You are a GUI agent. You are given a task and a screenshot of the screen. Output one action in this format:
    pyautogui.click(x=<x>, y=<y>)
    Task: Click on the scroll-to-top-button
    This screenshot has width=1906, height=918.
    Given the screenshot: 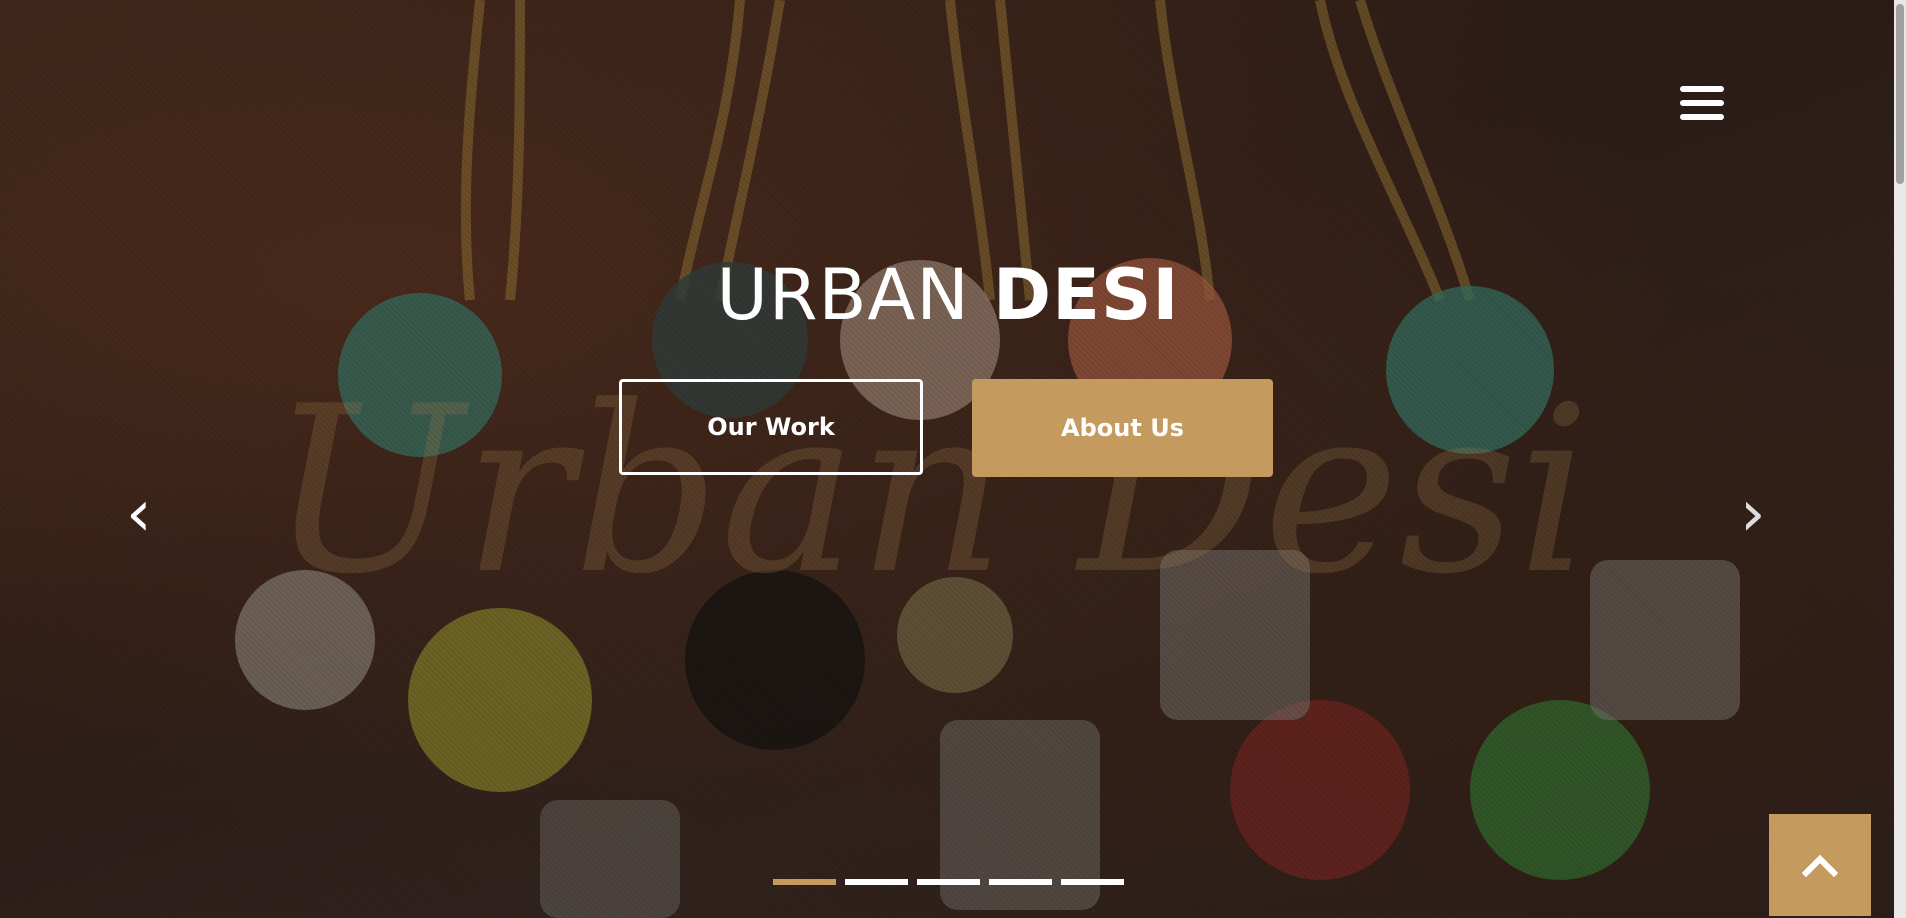 What is the action you would take?
    pyautogui.click(x=1820, y=865)
    